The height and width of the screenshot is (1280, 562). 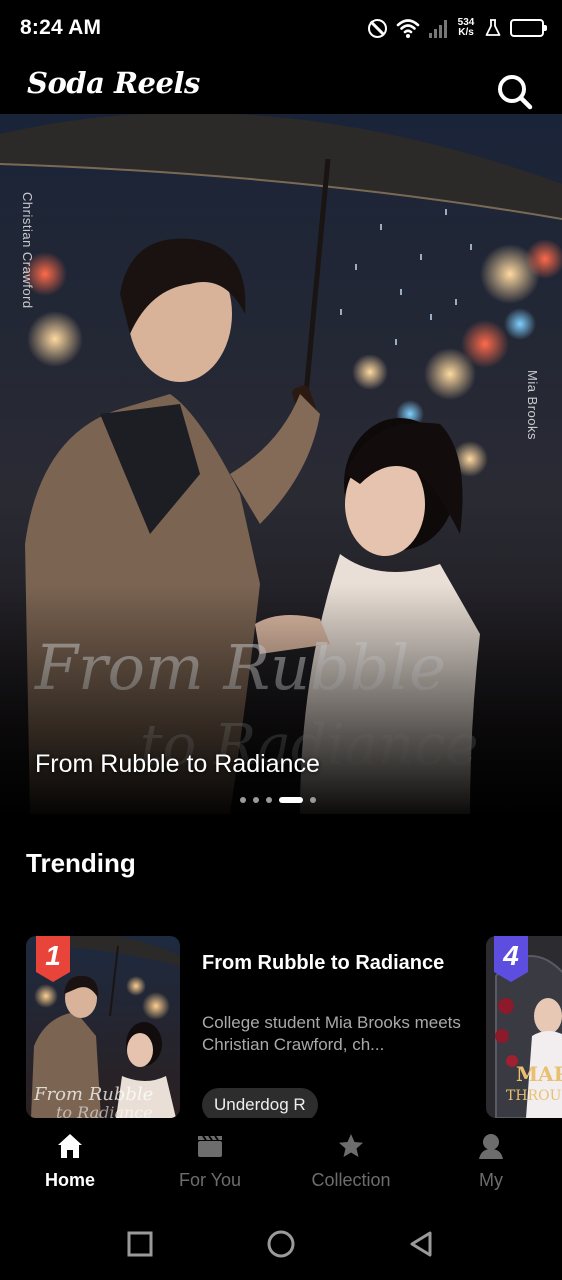 What do you see at coordinates (70, 1163) in the screenshot?
I see `nav-item-home: Home` at bounding box center [70, 1163].